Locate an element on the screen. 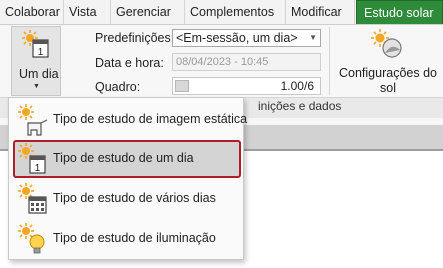 Image resolution: width=443 pixels, height=268 pixels. tab-label: Vista is located at coordinates (83, 12).